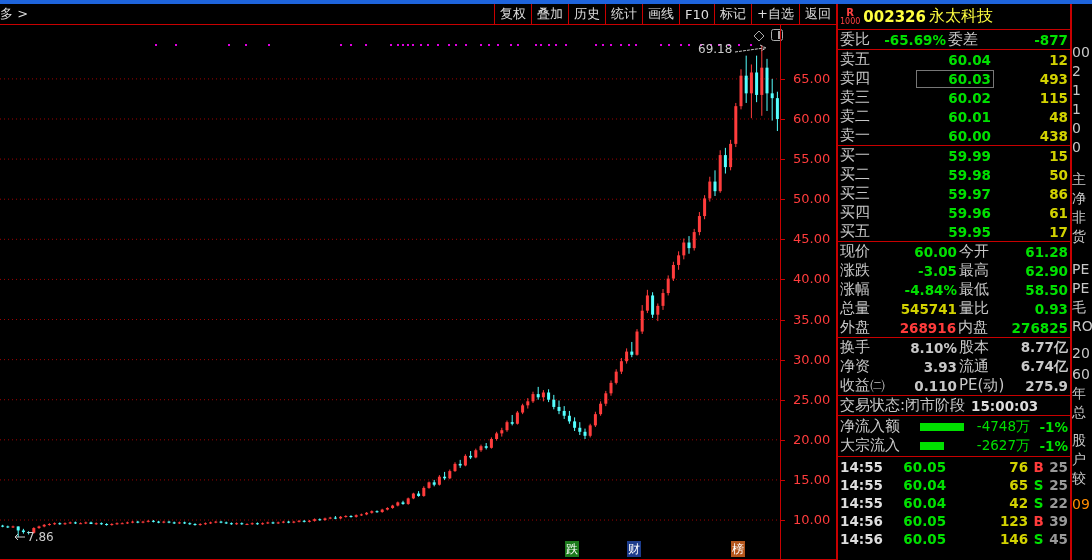 The height and width of the screenshot is (560, 1092). I want to click on order-price: 60.01, so click(955, 116).